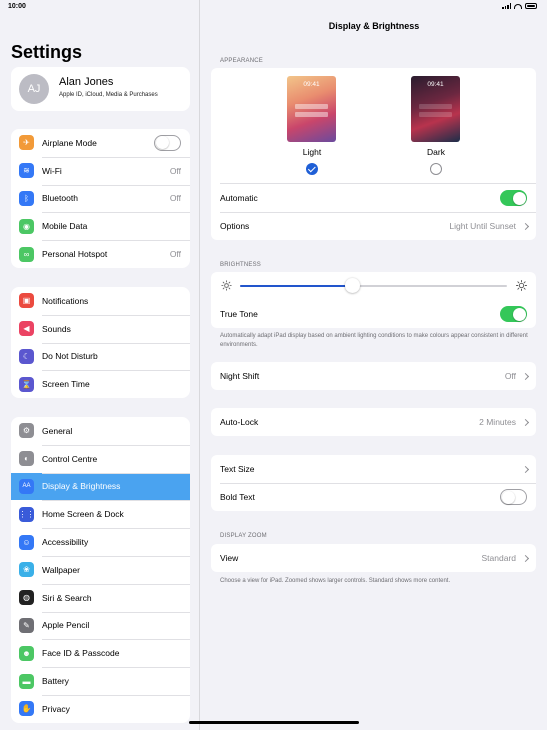  Describe the element at coordinates (56, 328) in the screenshot. I see `sidebar-item-label: Sounds` at that location.